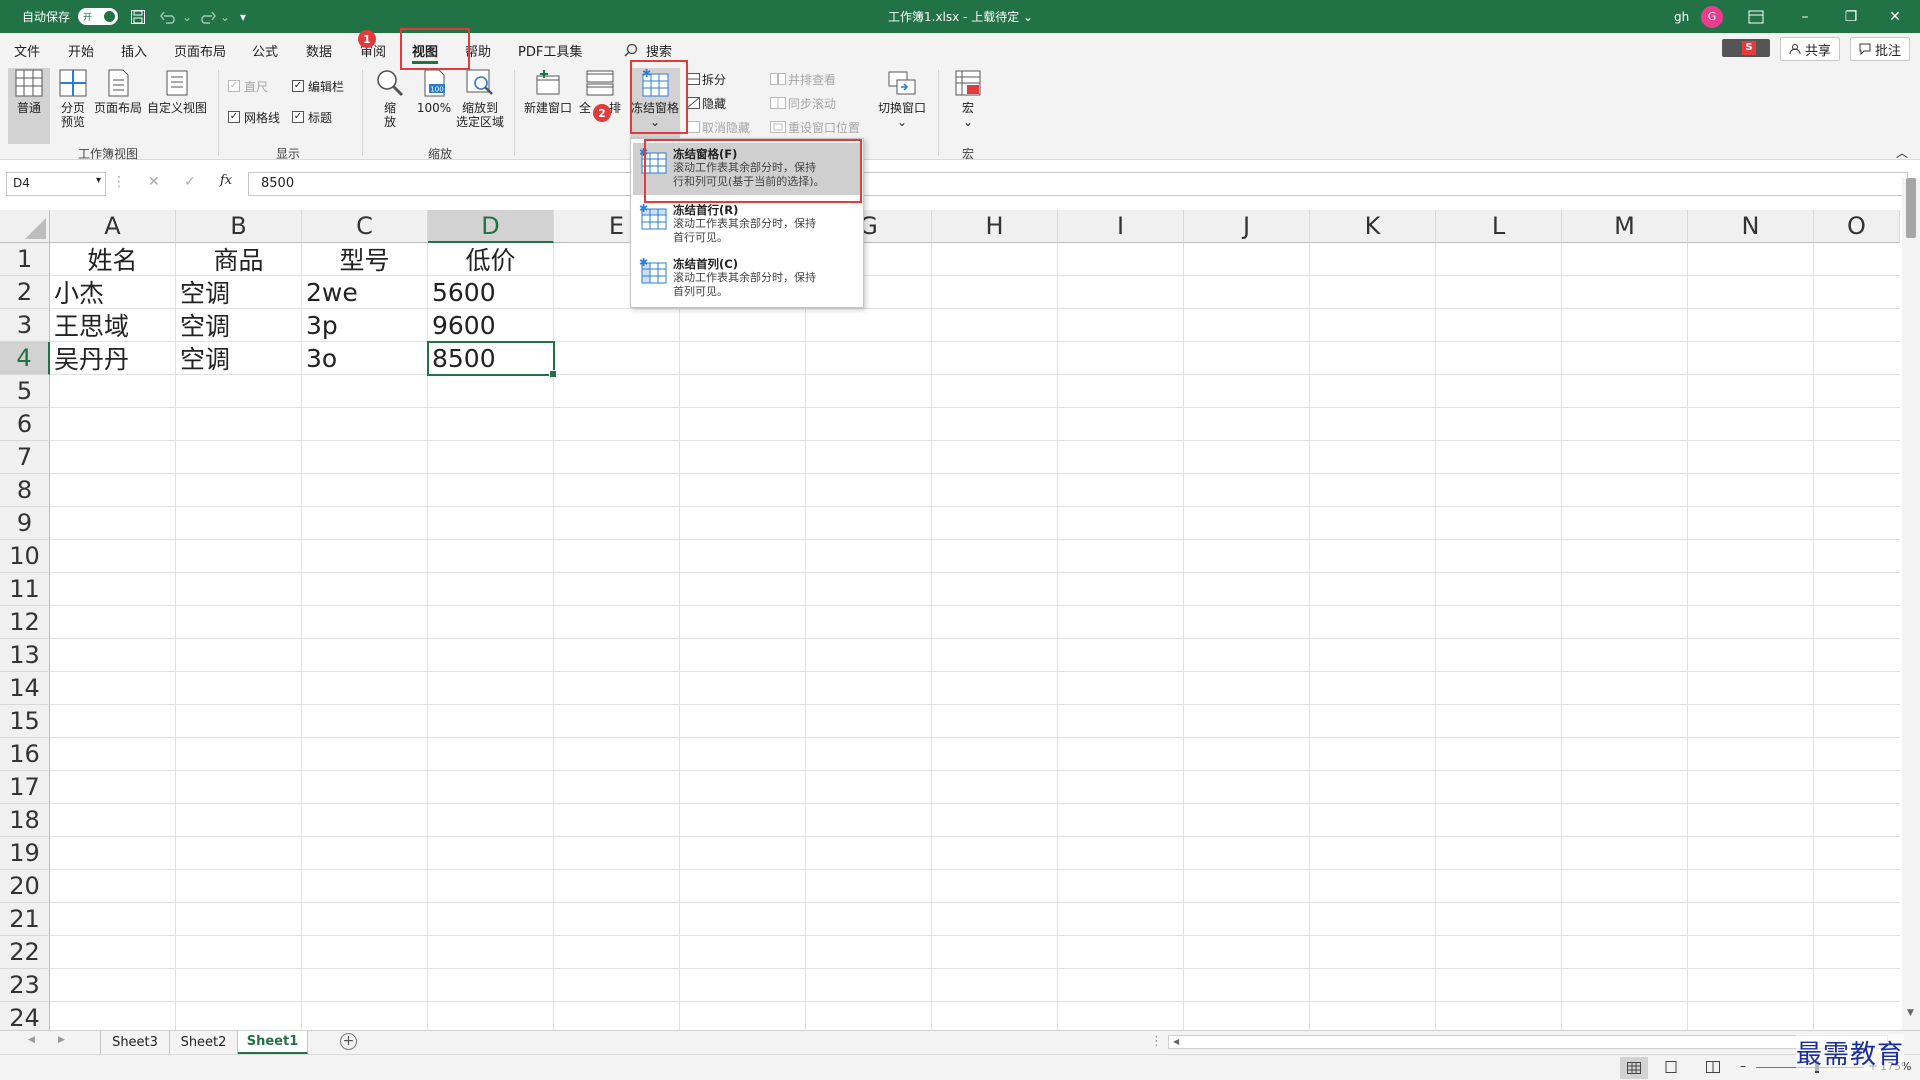 The width and height of the screenshot is (1920, 1080). Describe the element at coordinates (319, 50) in the screenshot. I see `tab-data: 数据` at that location.